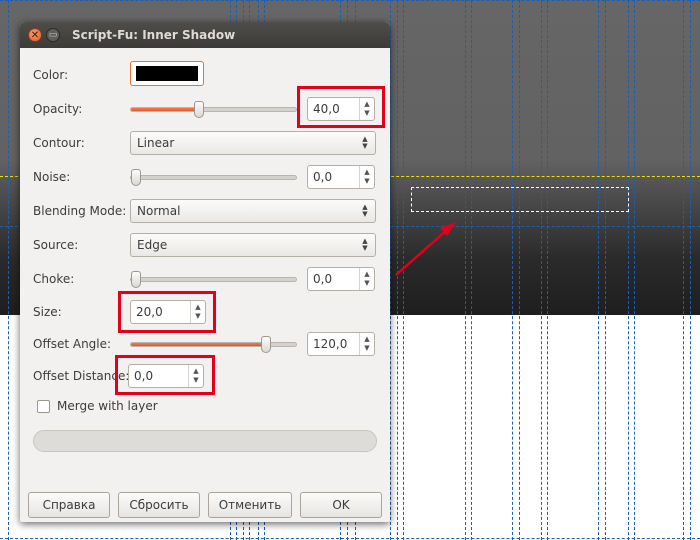 Image resolution: width=700 pixels, height=540 pixels. Describe the element at coordinates (156, 143) in the screenshot. I see `contour-value: Linear` at that location.